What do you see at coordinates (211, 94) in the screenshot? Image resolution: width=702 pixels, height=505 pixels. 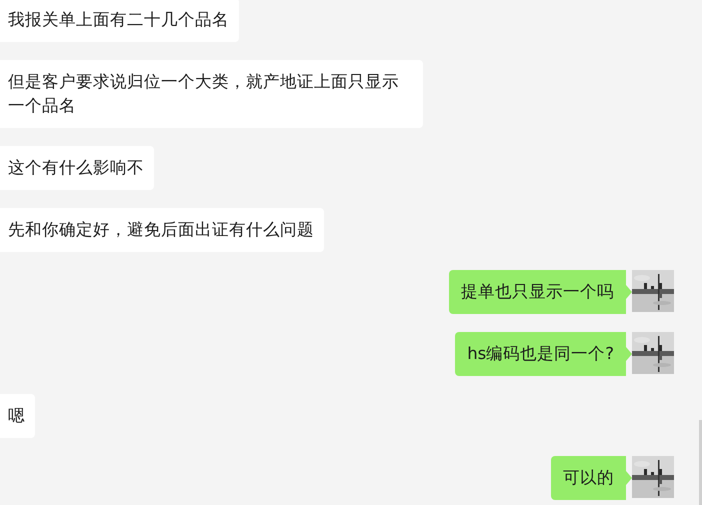 I see `message-bubble: 但是客户要求说归位一个大类，就产地证上面只显示一个品名` at bounding box center [211, 94].